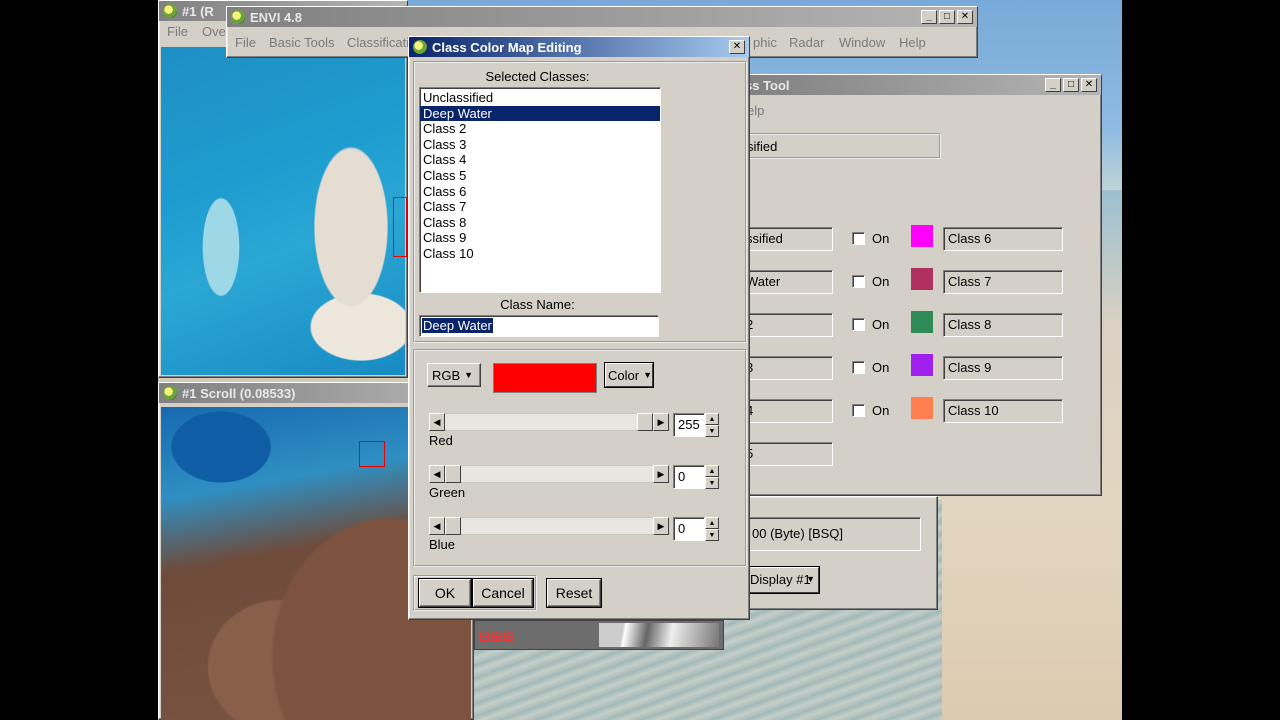 The image size is (1280, 720). I want to click on class-list-item: Class 5, so click(540, 176).